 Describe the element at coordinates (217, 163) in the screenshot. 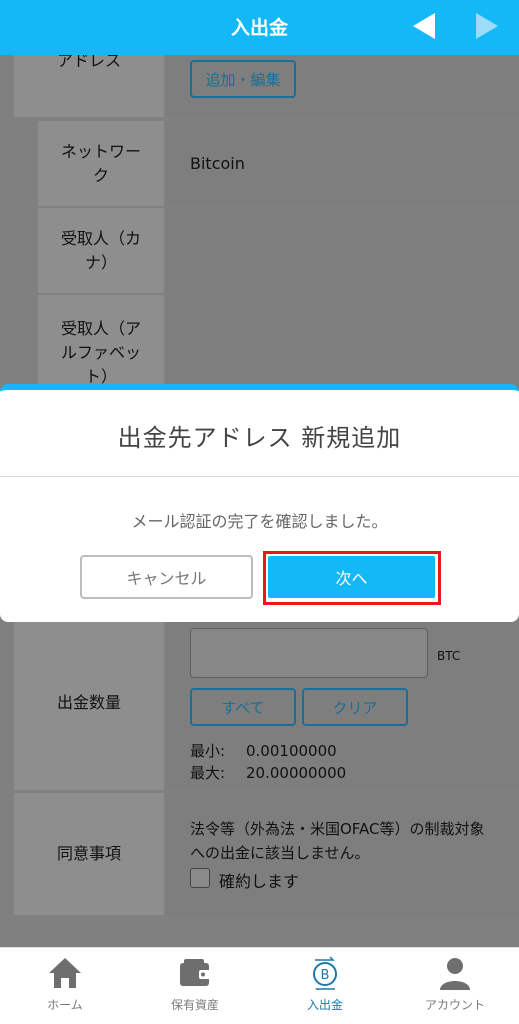

I see `network-value: Bitcoin` at that location.